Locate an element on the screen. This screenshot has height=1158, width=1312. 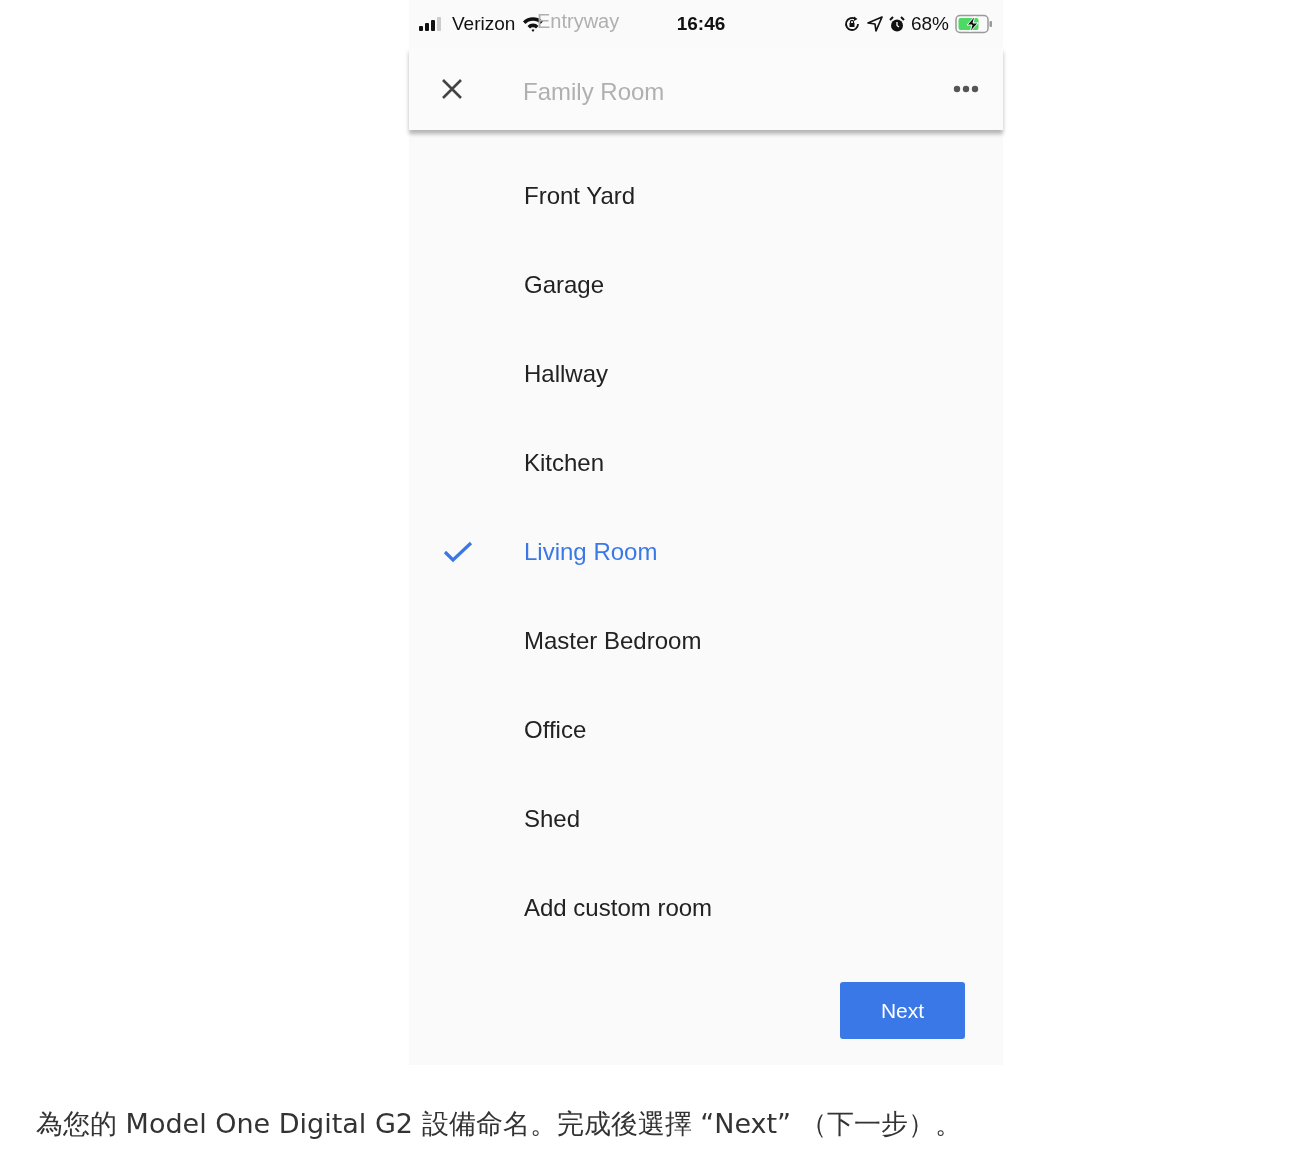
more-options-button is located at coordinates (966, 89).